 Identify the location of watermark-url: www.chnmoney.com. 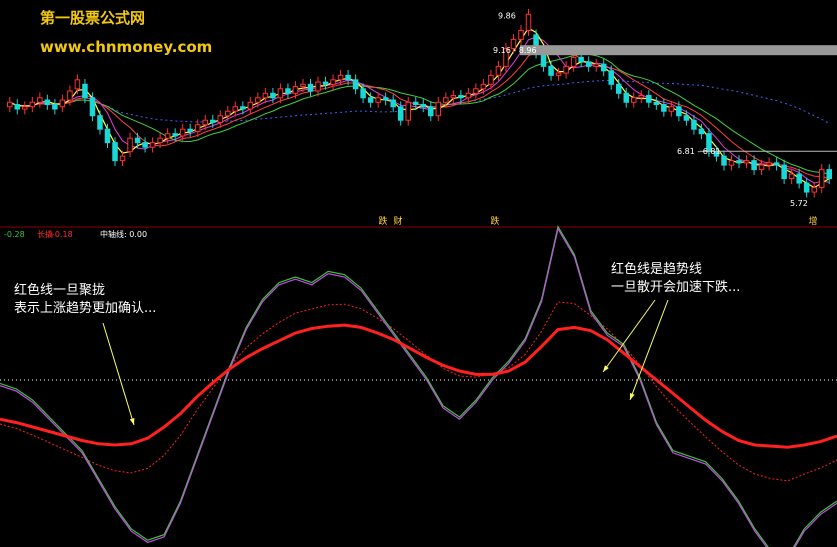
(126, 47).